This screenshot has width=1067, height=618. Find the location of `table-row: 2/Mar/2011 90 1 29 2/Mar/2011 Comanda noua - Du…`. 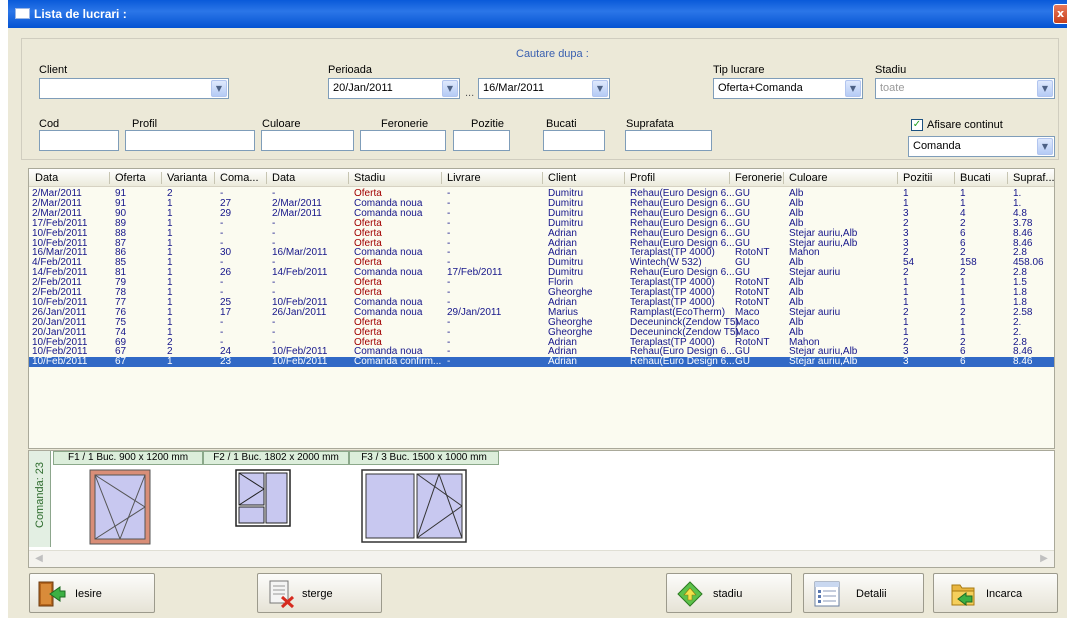

table-row: 2/Mar/2011 90 1 29 2/Mar/2011 Comanda noua - Du… is located at coordinates (541, 213).